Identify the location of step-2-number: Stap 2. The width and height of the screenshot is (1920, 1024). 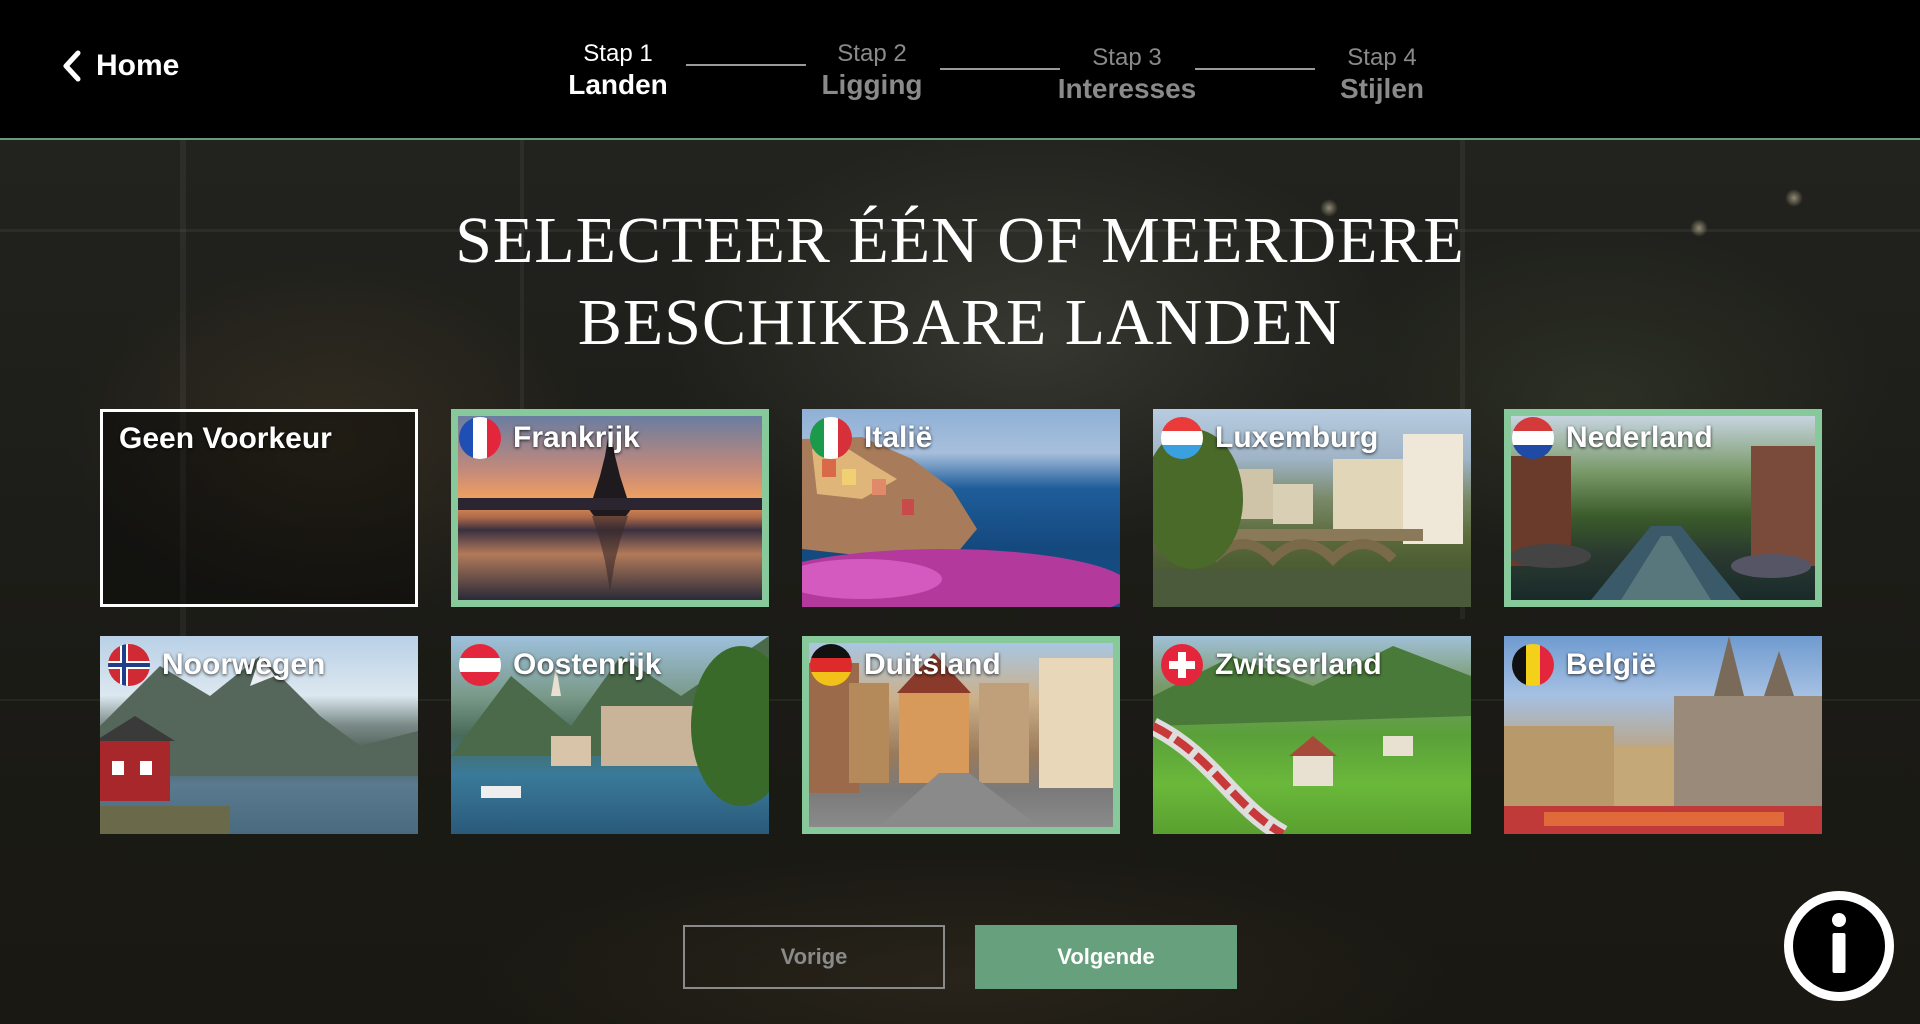
(872, 53).